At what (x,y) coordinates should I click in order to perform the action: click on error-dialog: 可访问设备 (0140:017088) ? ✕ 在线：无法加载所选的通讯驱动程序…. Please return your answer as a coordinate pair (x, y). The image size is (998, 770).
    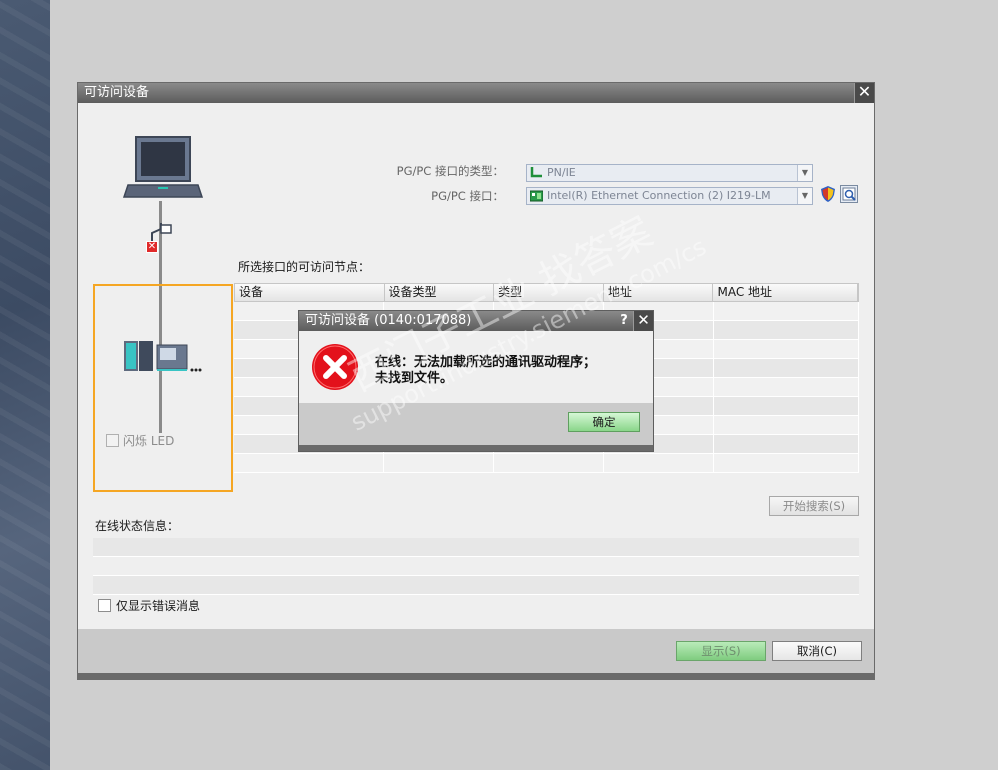
    Looking at the image, I should click on (476, 381).